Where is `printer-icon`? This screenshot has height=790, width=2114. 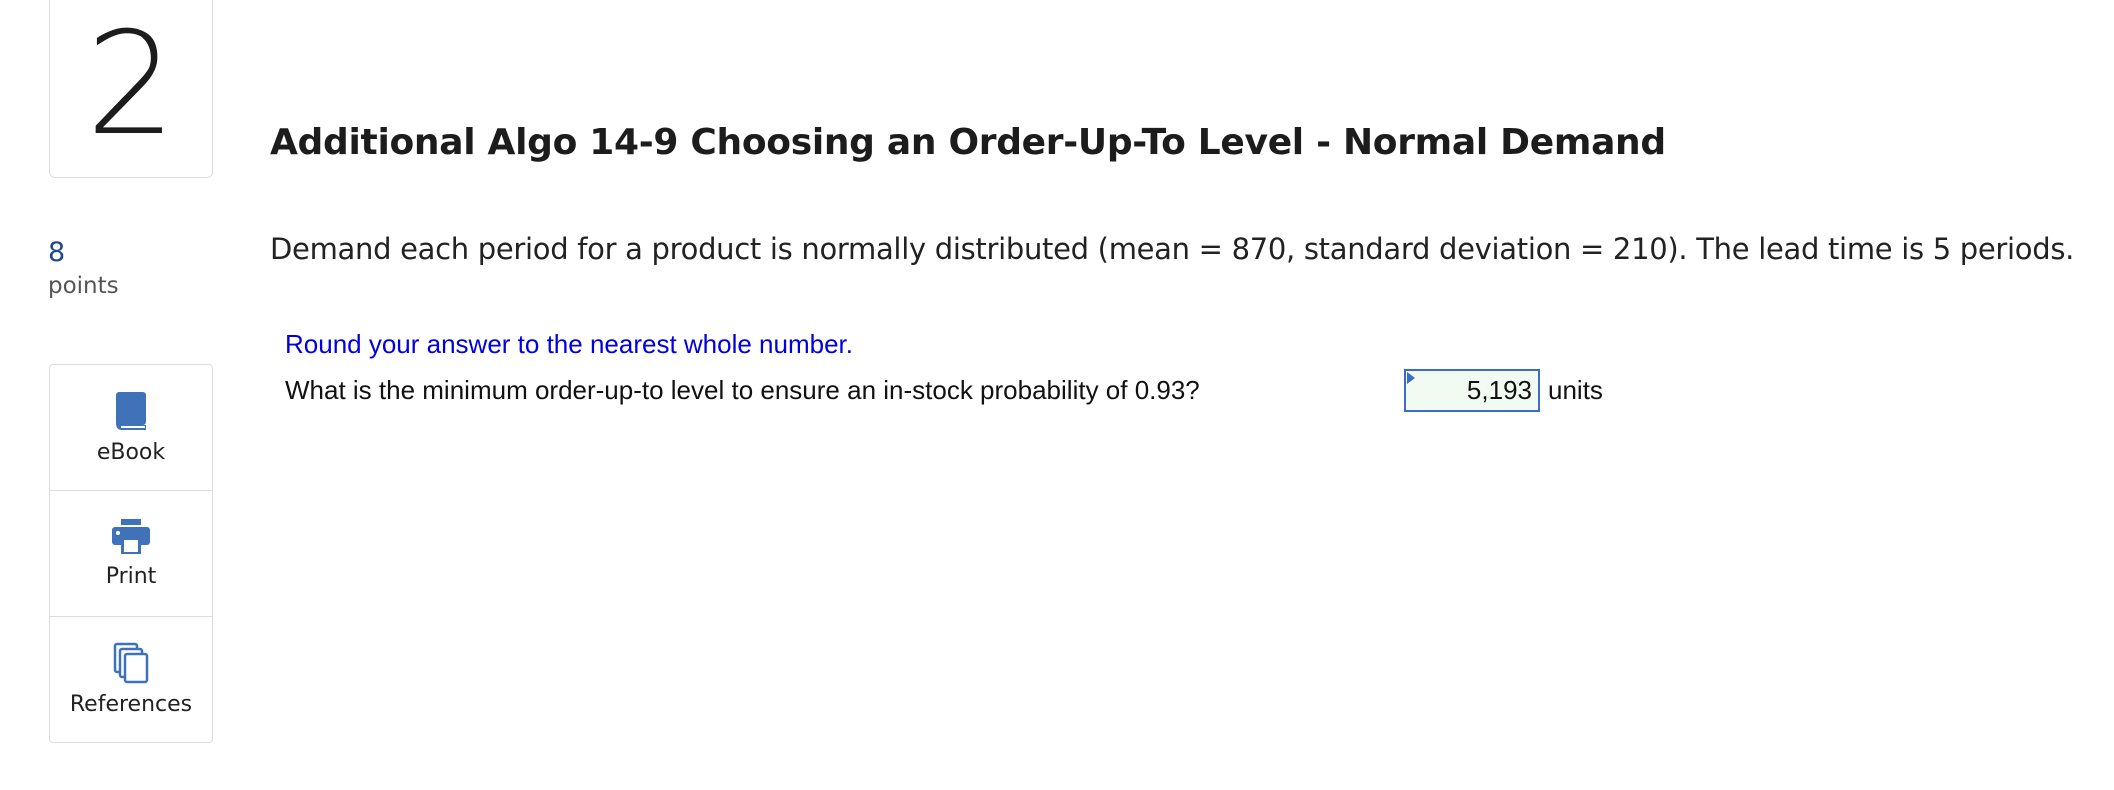 printer-icon is located at coordinates (131, 541).